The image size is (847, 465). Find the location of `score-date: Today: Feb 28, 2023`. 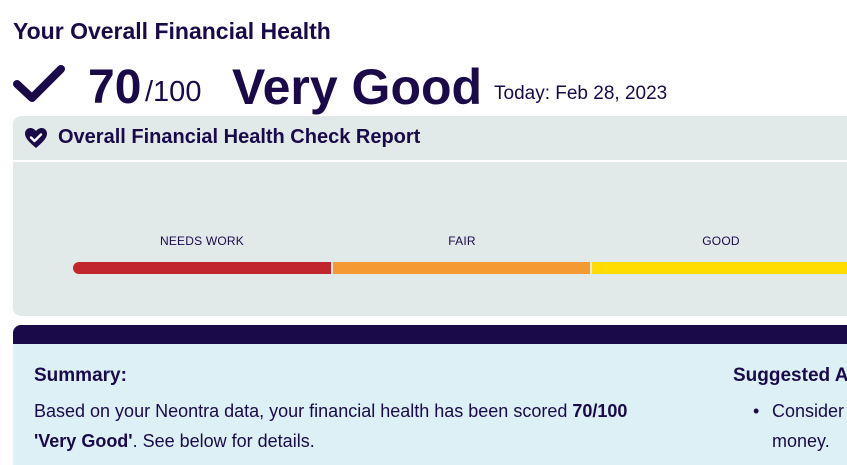

score-date: Today: Feb 28, 2023 is located at coordinates (581, 93).